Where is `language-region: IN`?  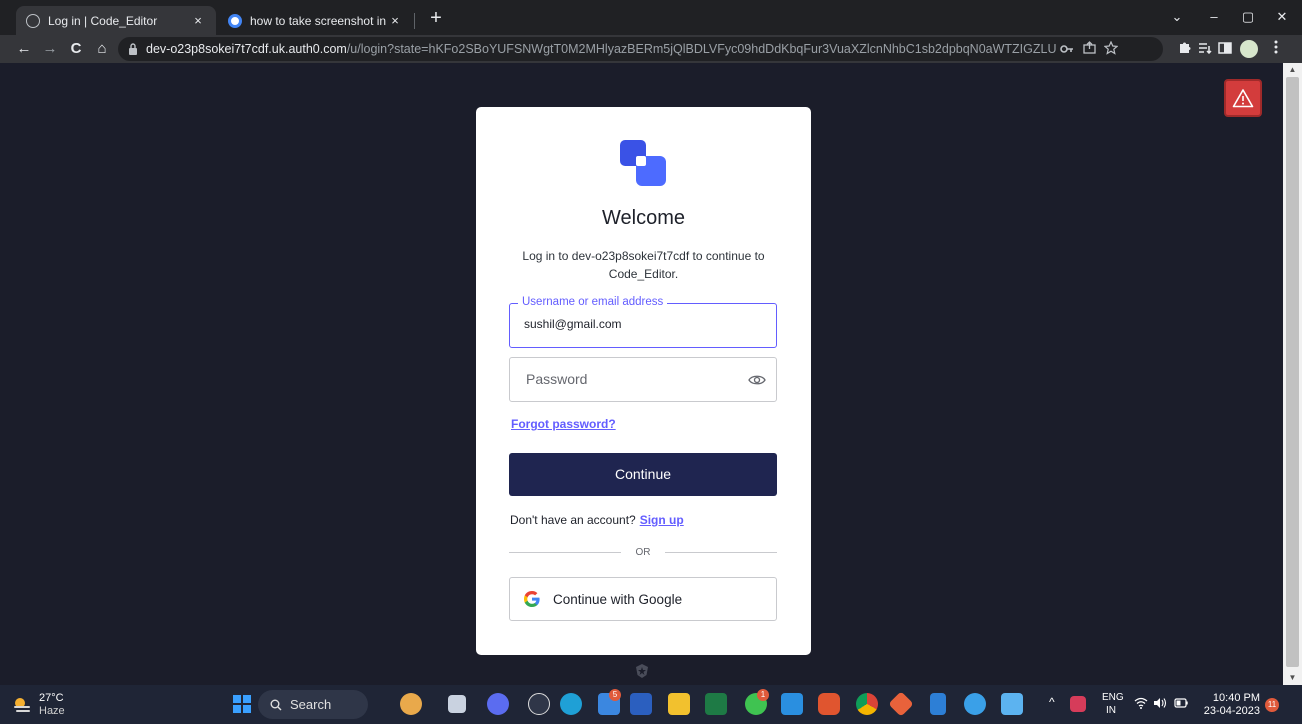
language-region: IN is located at coordinates (1111, 710).